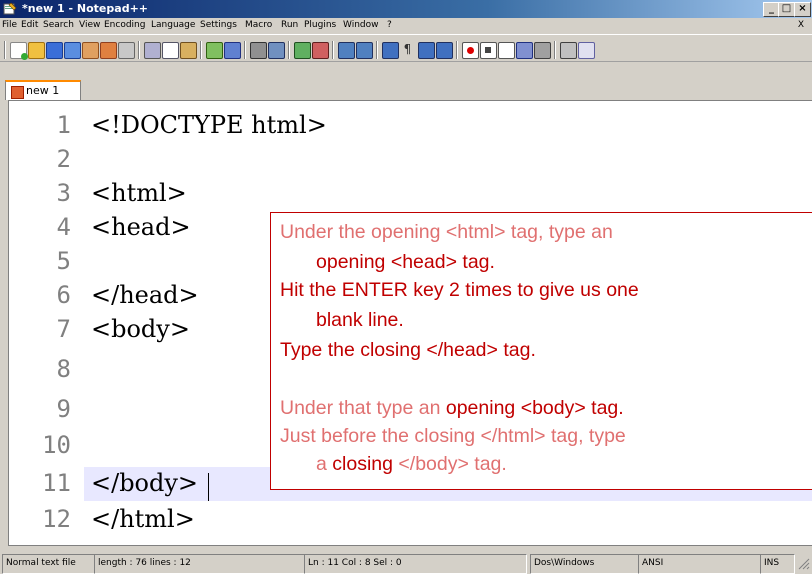 This screenshot has width=812, height=574. What do you see at coordinates (63, 227) in the screenshot?
I see `line-number: 4` at bounding box center [63, 227].